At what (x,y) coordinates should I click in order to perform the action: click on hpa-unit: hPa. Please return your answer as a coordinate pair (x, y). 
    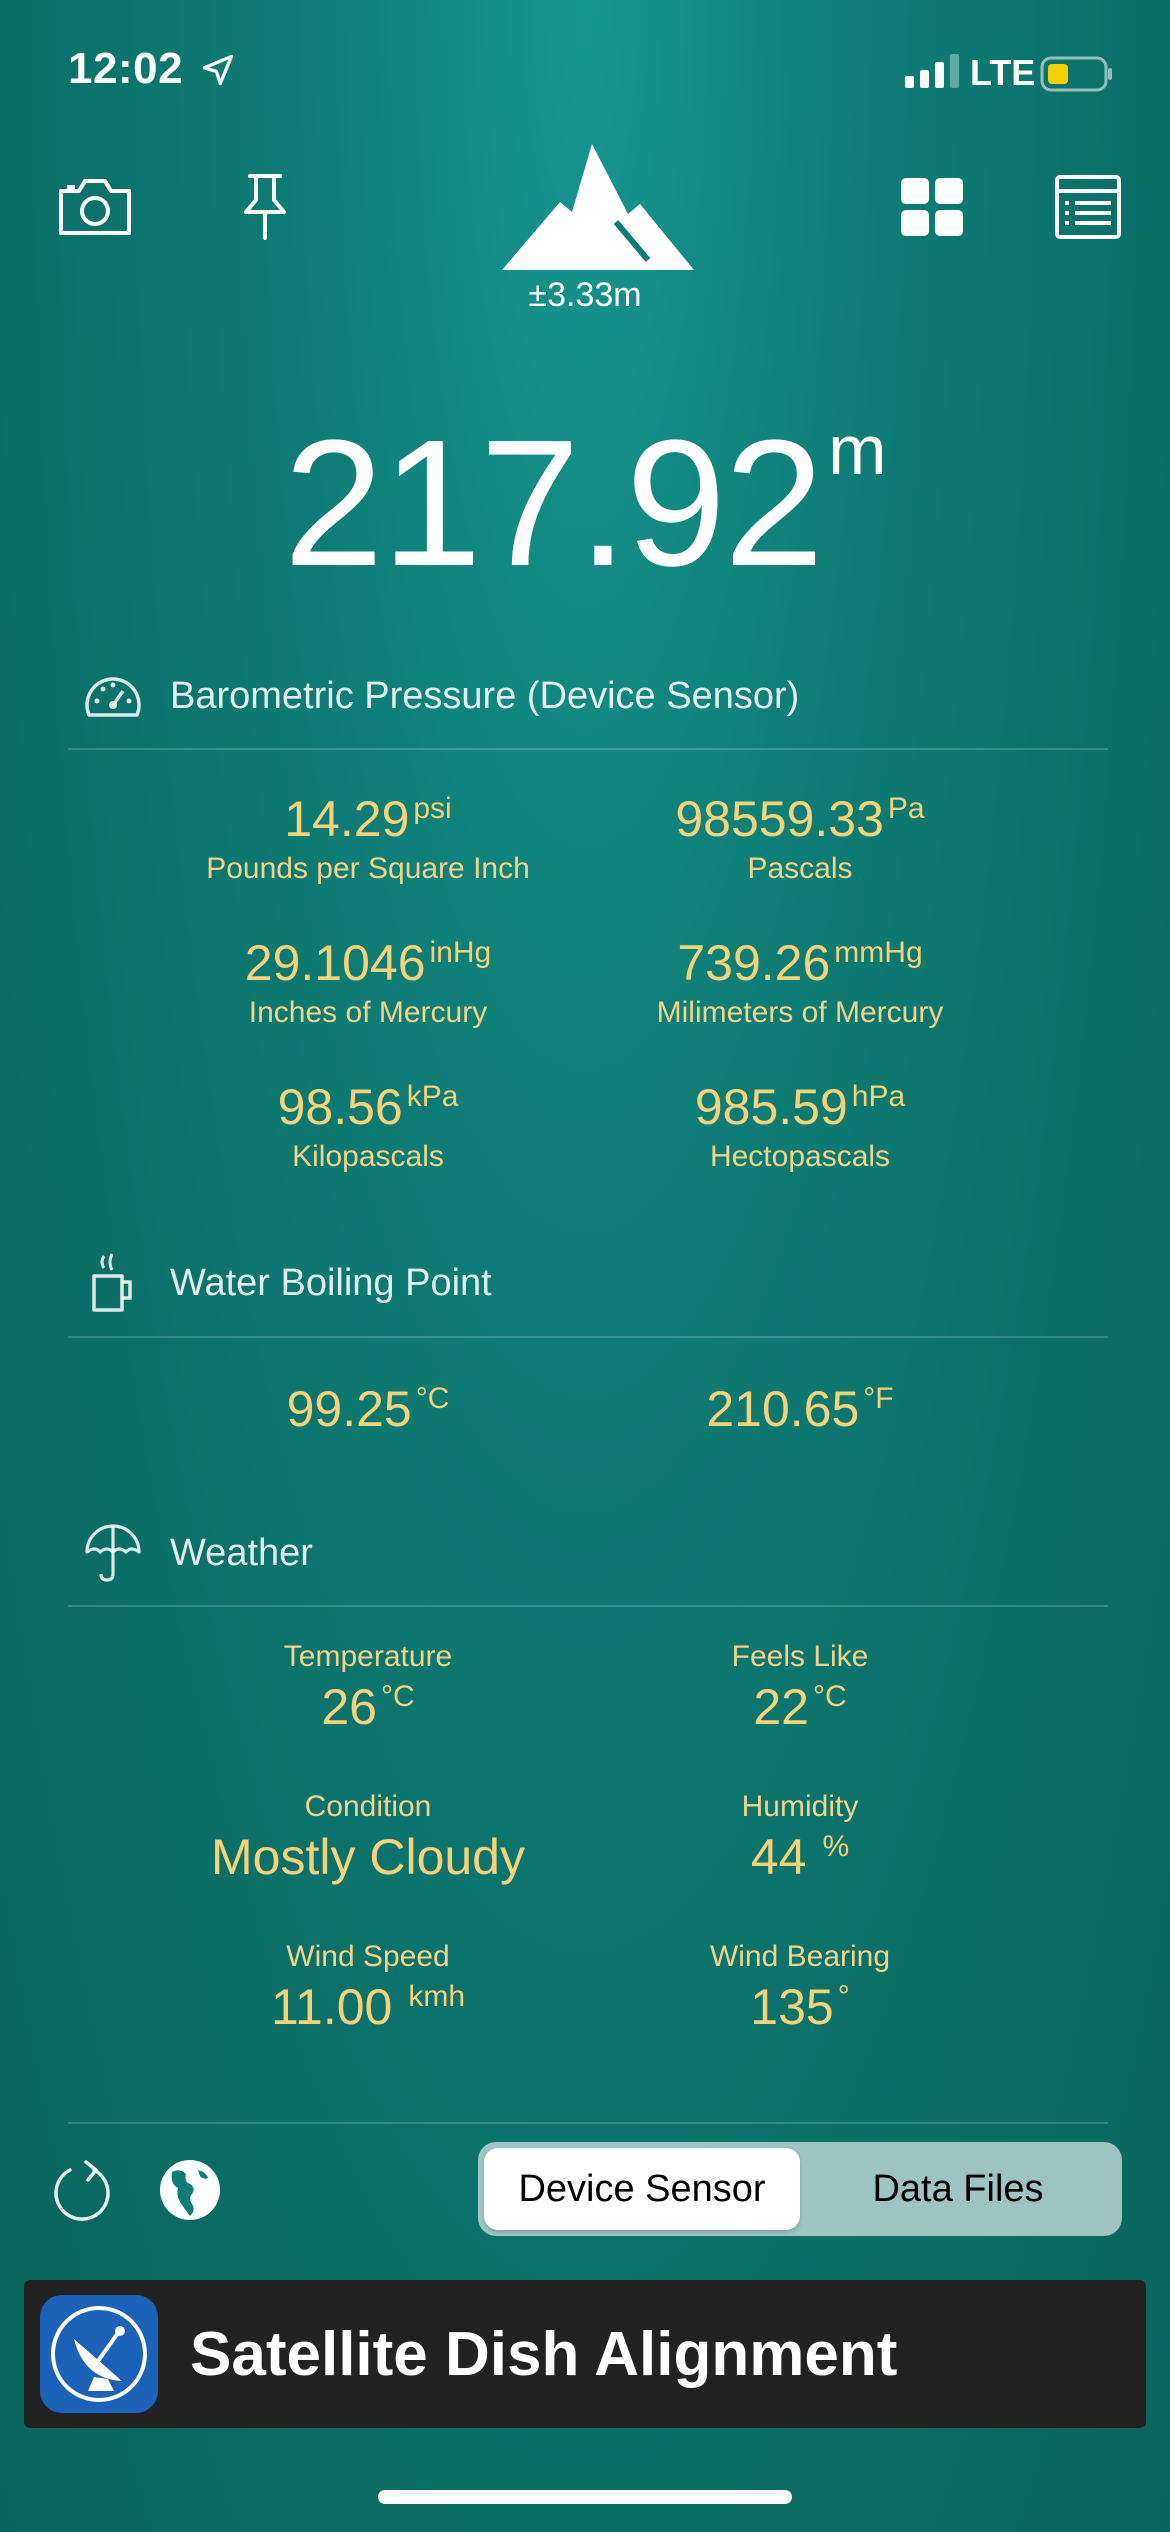
    Looking at the image, I should click on (878, 1096).